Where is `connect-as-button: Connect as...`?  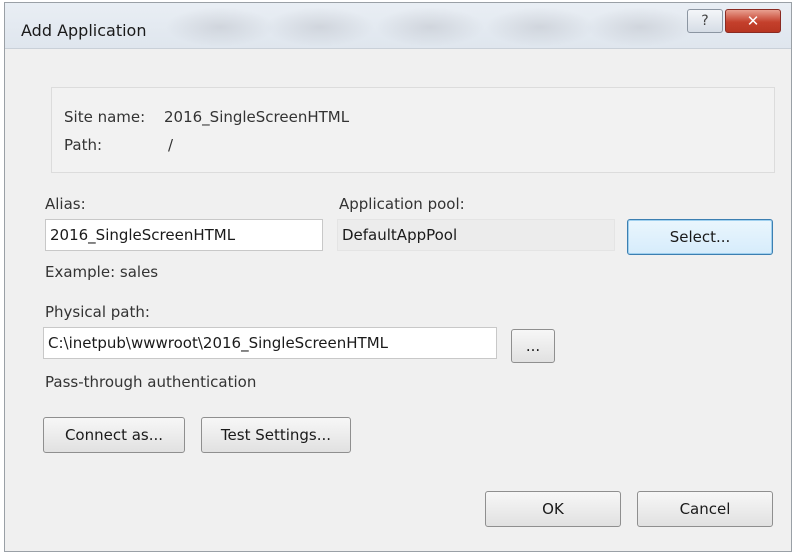 connect-as-button: Connect as... is located at coordinates (114, 435).